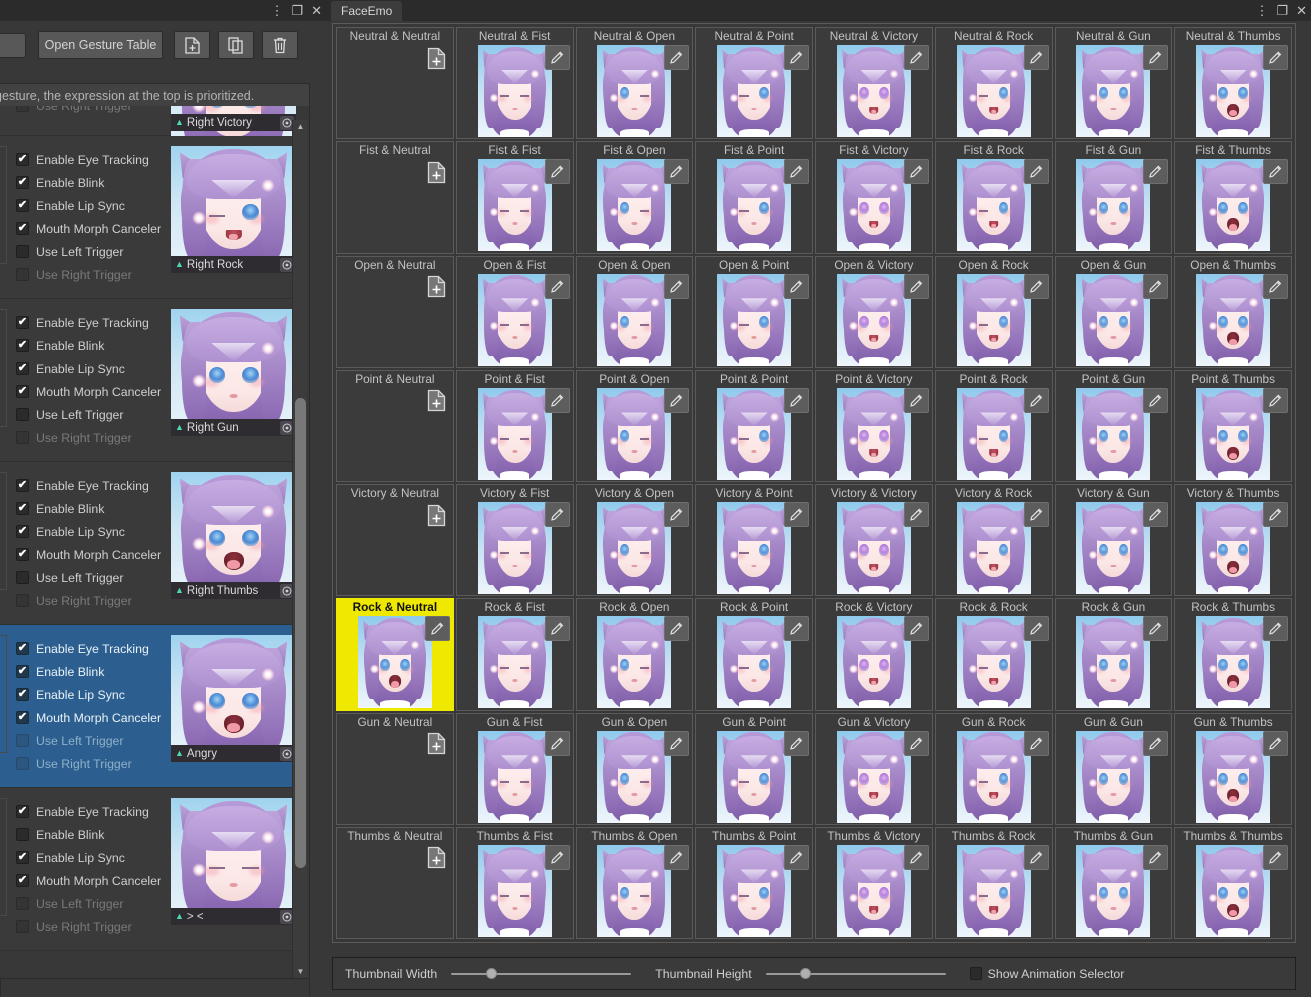 Image resolution: width=1311 pixels, height=997 pixels. I want to click on gesture-cell-open-fist: Open & Fist, so click(514, 311).